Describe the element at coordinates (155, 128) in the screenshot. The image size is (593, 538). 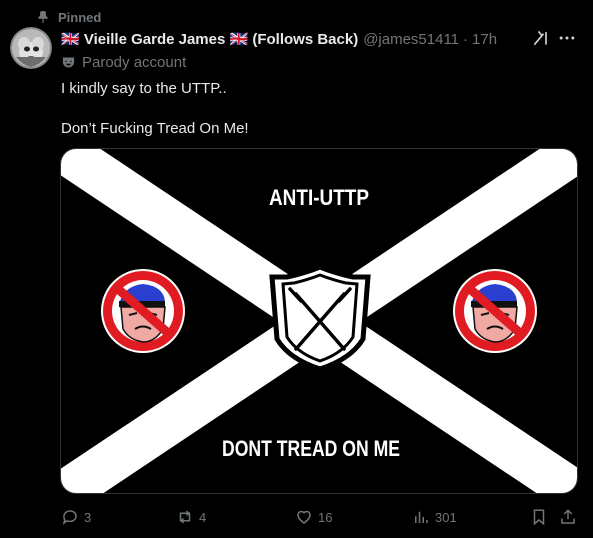
I see `tweet-line-2: Don’t Fucking Tread On Me!` at that location.